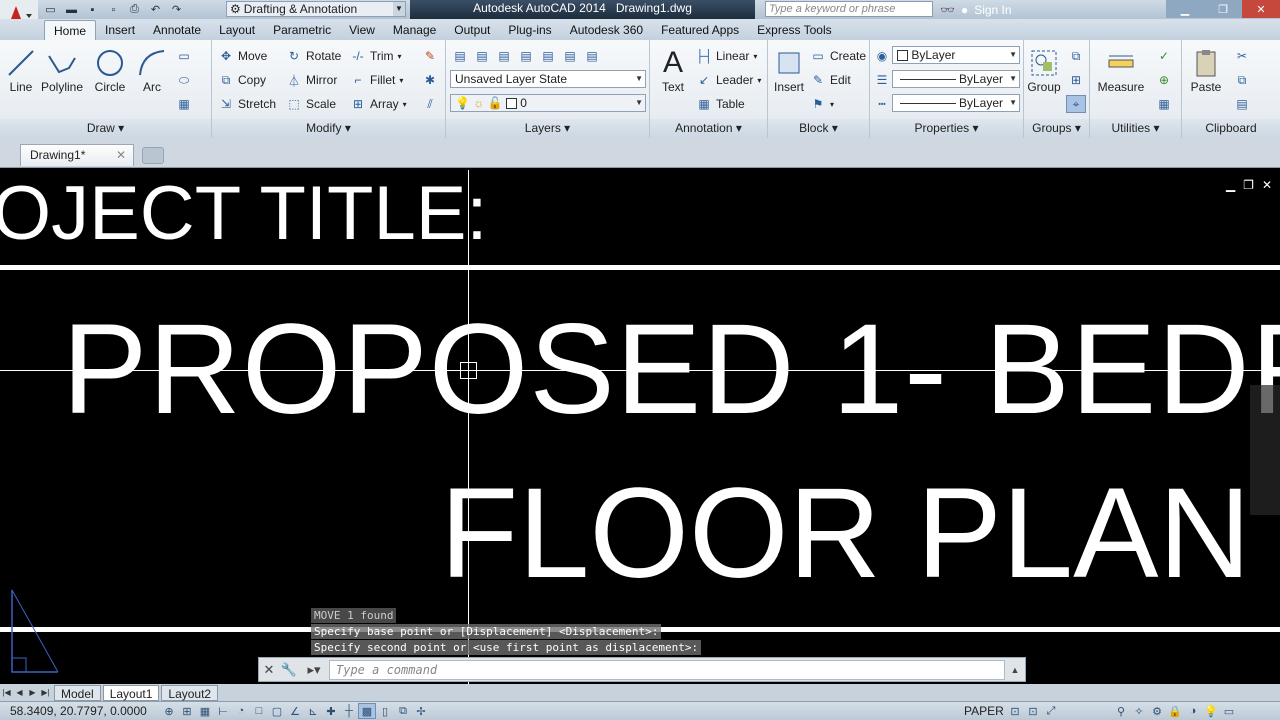 The height and width of the screenshot is (720, 1280). I want to click on paper-space-toggle: PAPER, so click(984, 711).